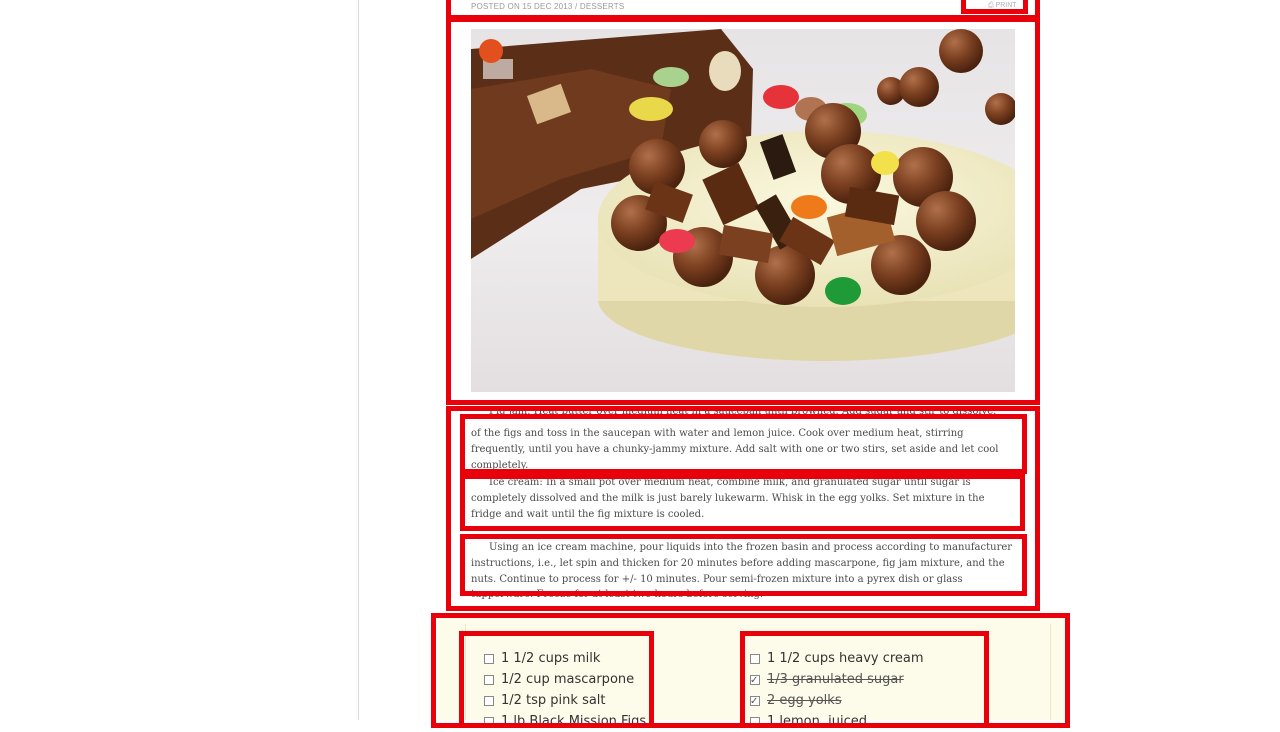 This screenshot has height=732, width=1280. Describe the element at coordinates (994, 7) in the screenshot. I see `highlight-box-print` at that location.